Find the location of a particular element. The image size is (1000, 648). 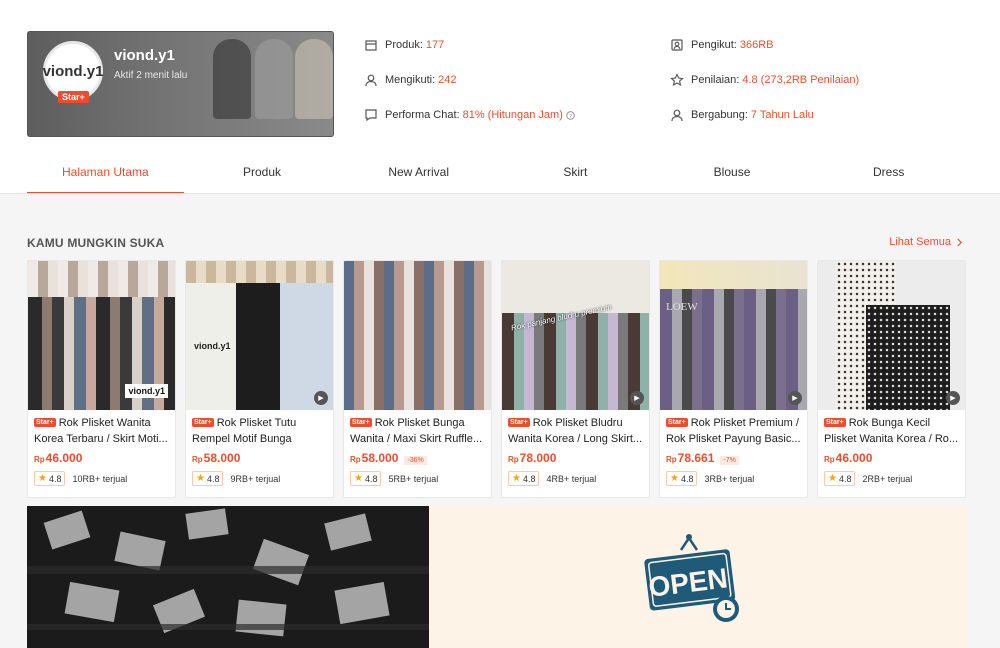

chat-icon is located at coordinates (371, 115).